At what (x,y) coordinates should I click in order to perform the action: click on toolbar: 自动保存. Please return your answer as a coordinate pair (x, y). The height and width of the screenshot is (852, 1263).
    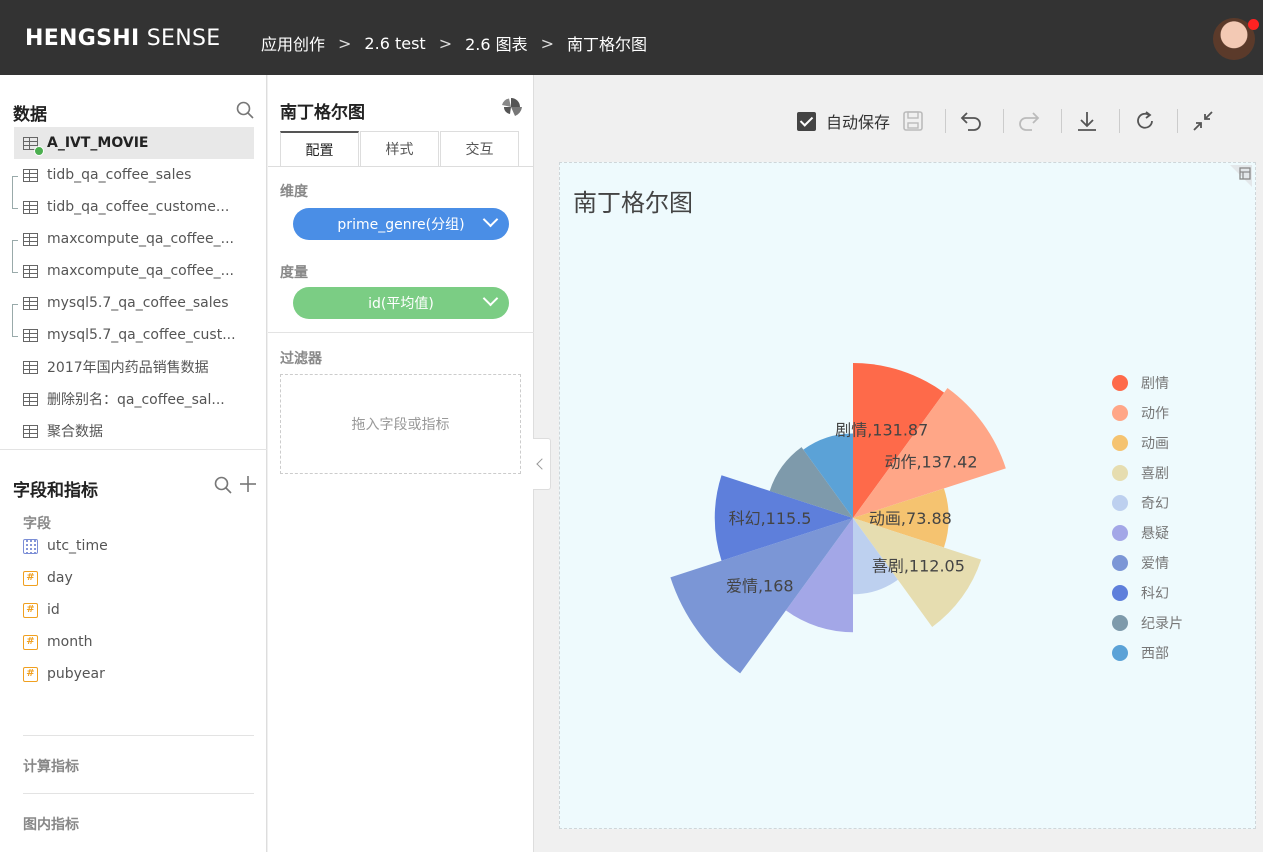
    Looking at the image, I should click on (1002, 121).